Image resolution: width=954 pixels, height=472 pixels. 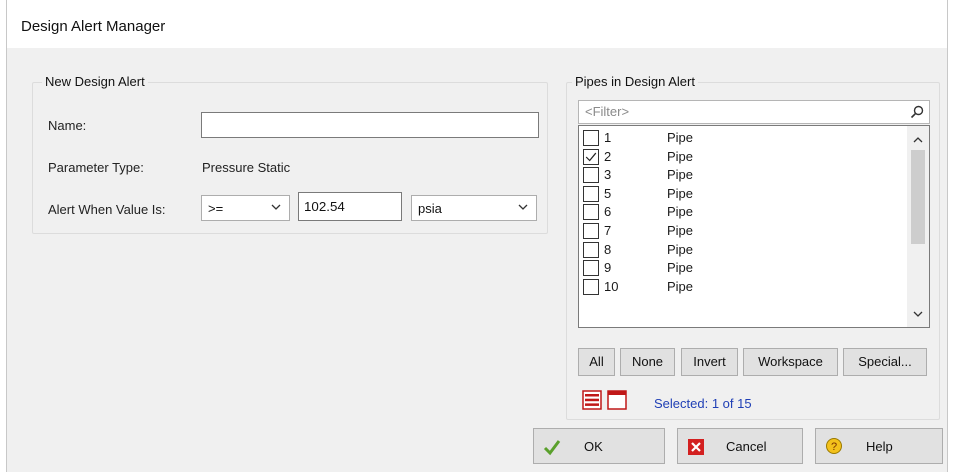 I want to click on list-item: 8 Pipe, so click(x=743, y=250).